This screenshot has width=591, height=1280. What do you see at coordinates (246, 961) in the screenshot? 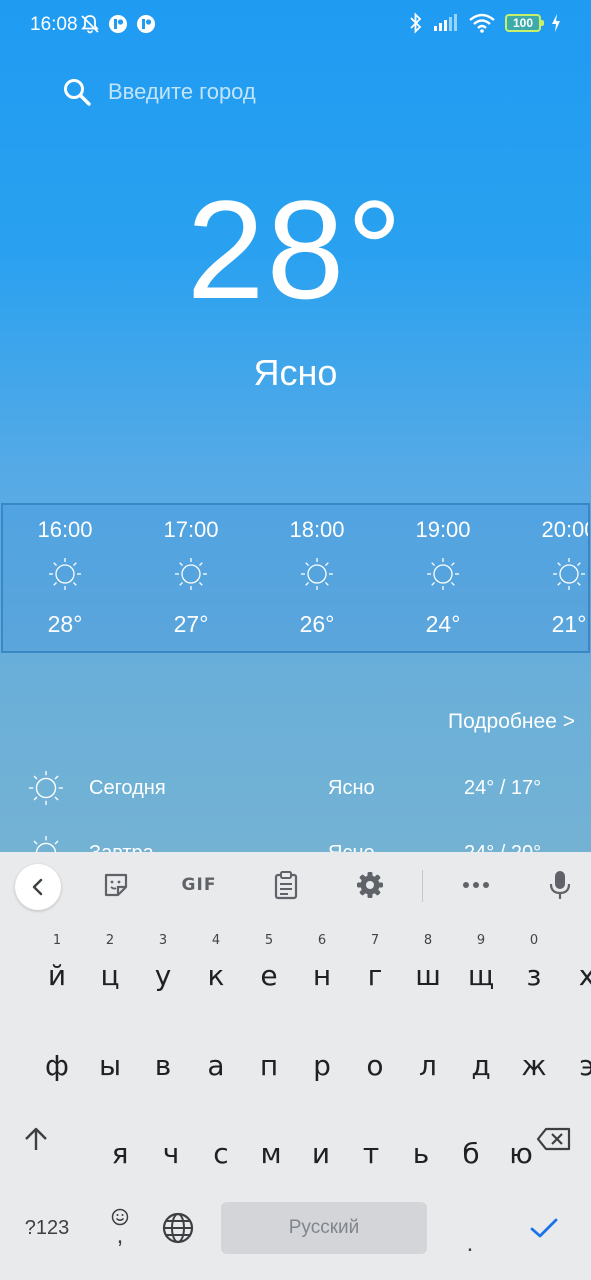
I see `key-е: 5е` at bounding box center [246, 961].